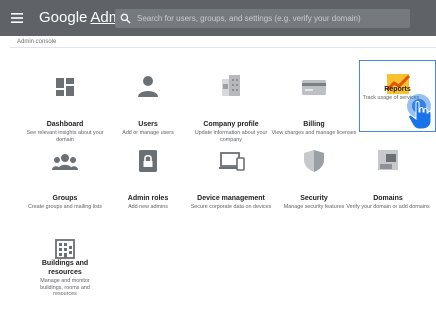  Describe the element at coordinates (64, 207) in the screenshot. I see `card-description: Create groups and mailing lists` at that location.